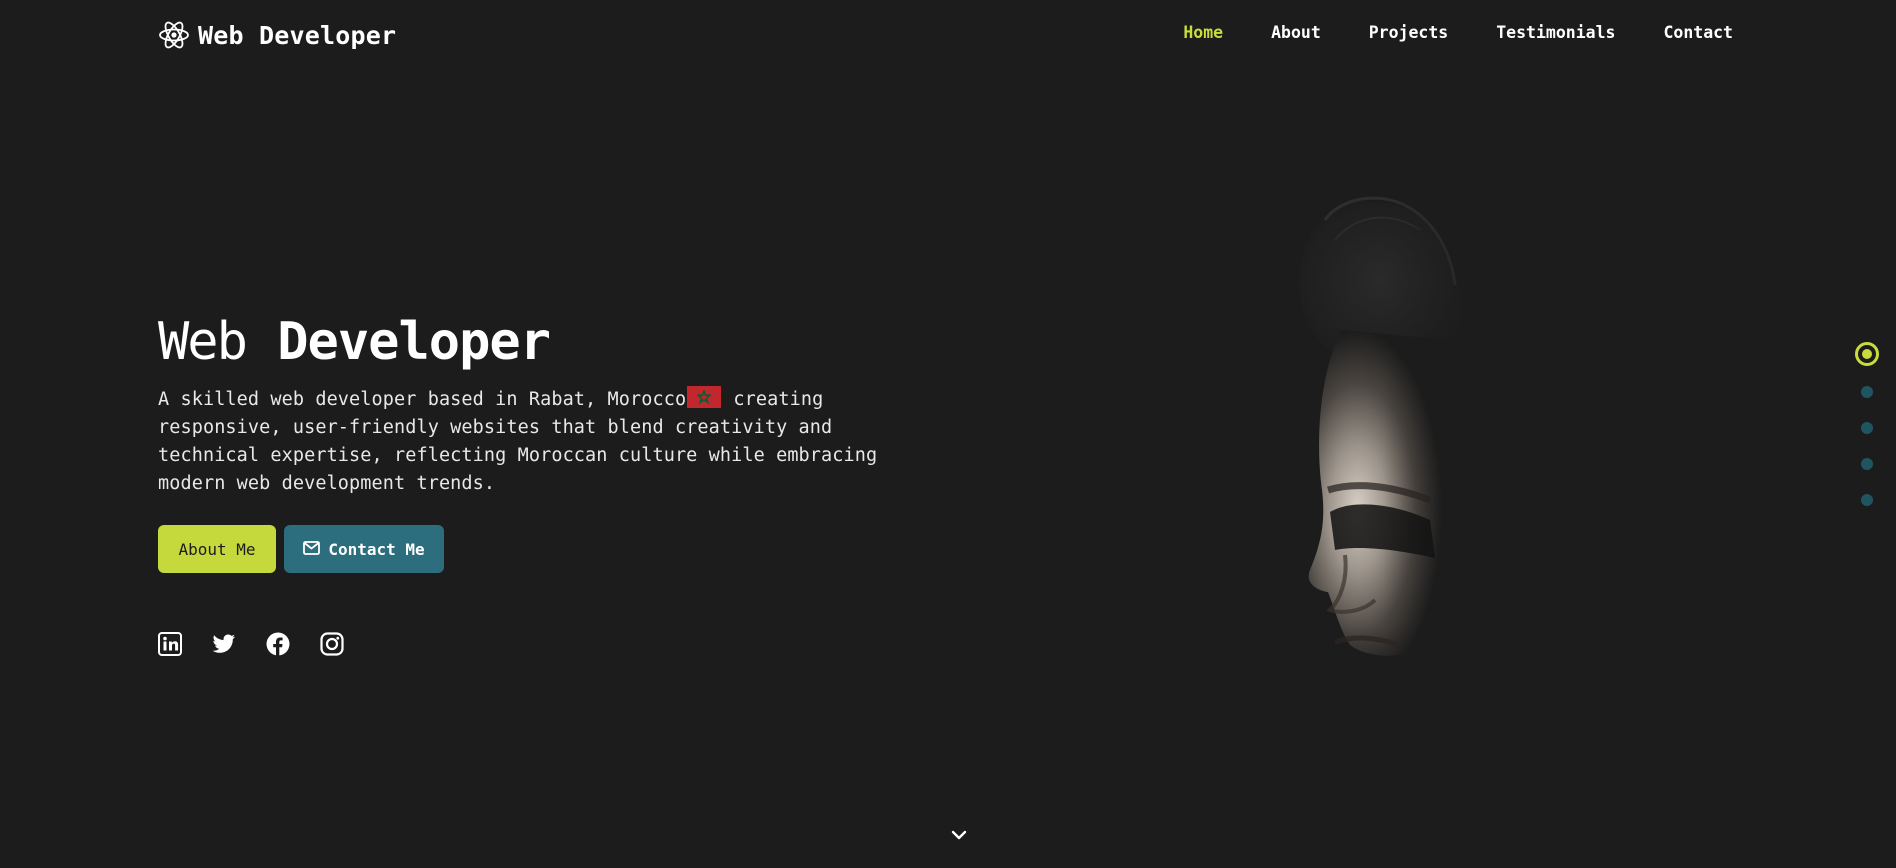 This screenshot has width=1896, height=868. I want to click on brand-name: Web Developer, so click(297, 35).